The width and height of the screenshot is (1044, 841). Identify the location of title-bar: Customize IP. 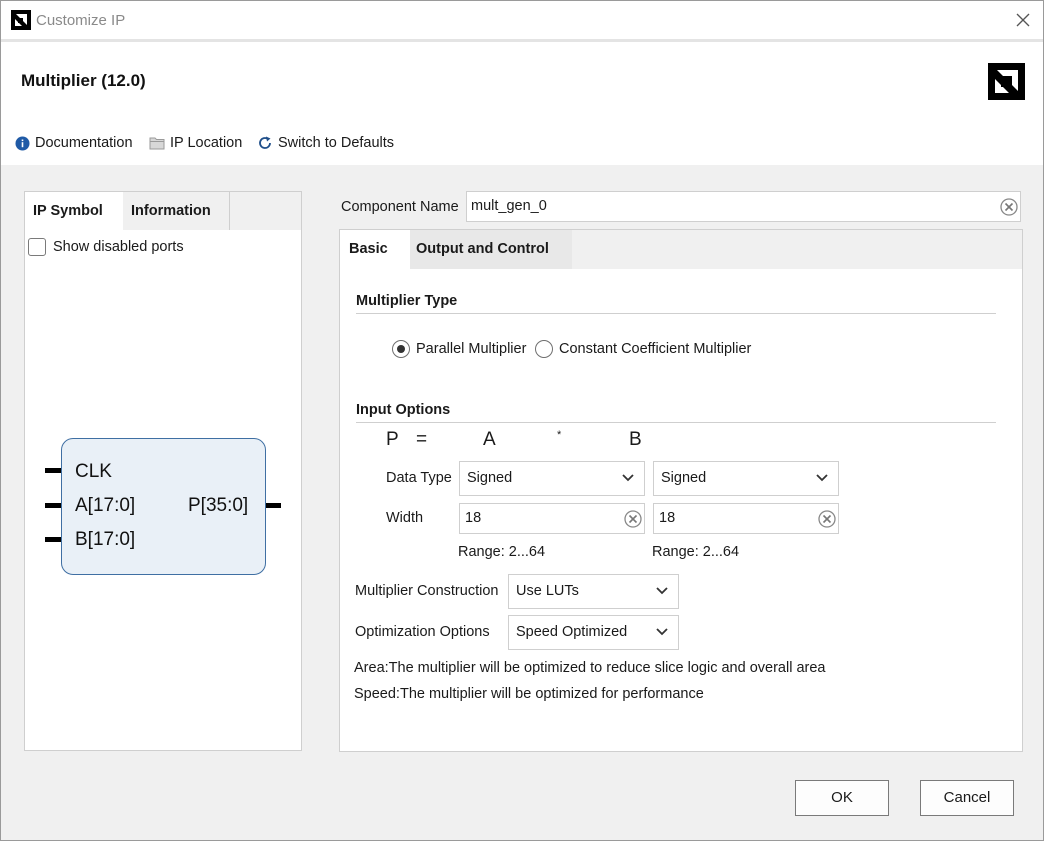
(522, 20).